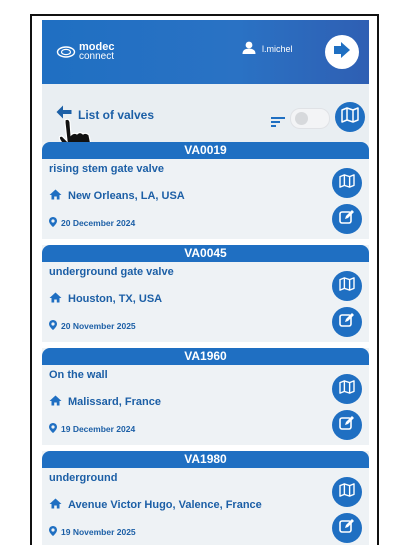  What do you see at coordinates (205, 52) in the screenshot?
I see `app-header: modec connect l.michel` at bounding box center [205, 52].